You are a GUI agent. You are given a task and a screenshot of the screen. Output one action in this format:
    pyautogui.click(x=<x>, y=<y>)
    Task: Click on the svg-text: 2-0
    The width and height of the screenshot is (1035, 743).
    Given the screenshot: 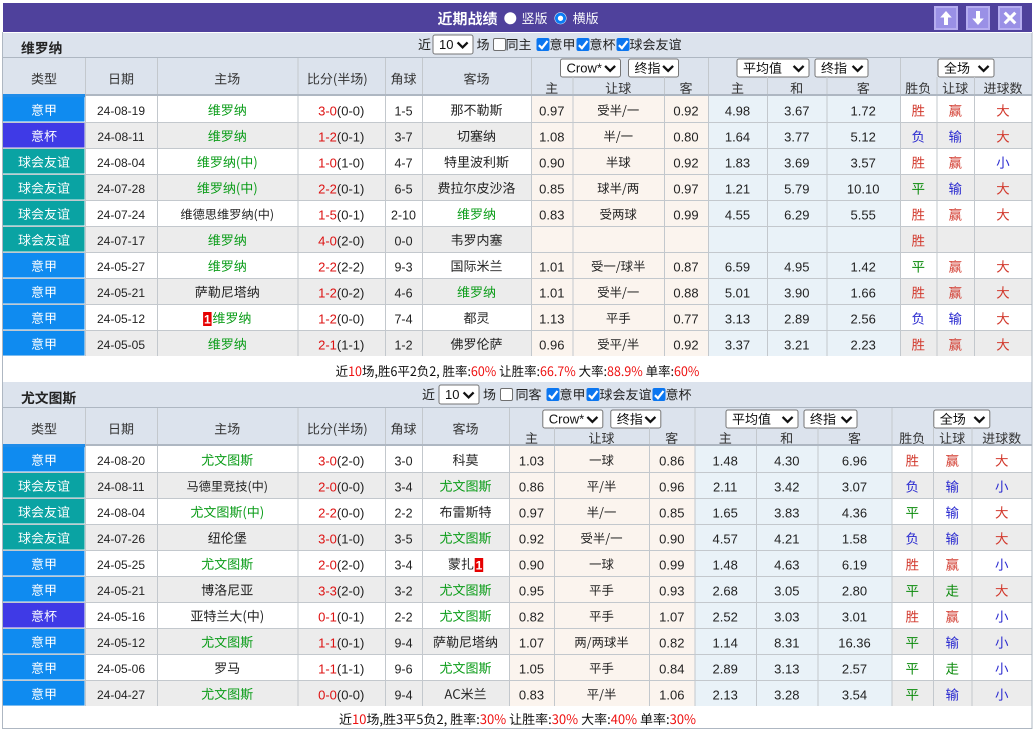 What is the action you would take?
    pyautogui.click(x=327, y=487)
    